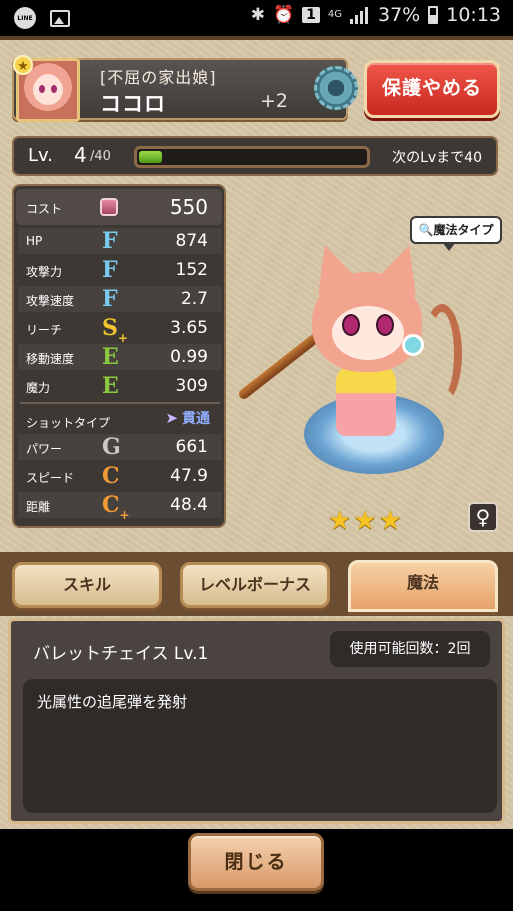  Describe the element at coordinates (120, 270) in the screenshot. I see `stat-row: 攻撃力 F 152` at that location.